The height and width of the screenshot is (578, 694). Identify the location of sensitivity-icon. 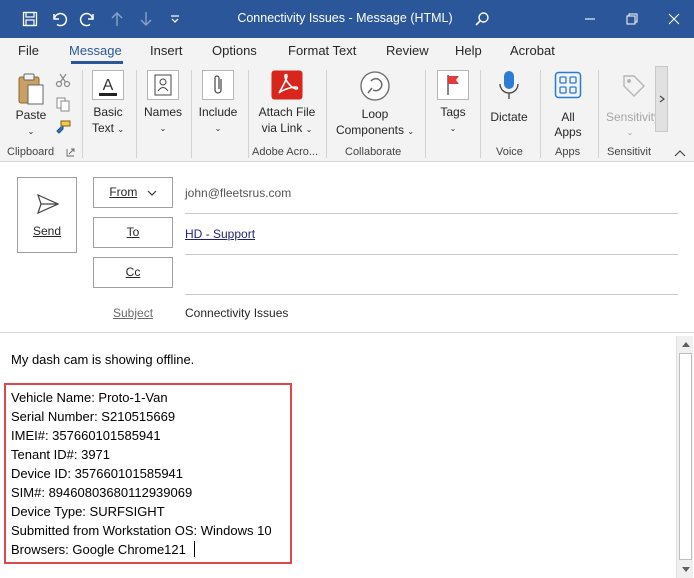
(634, 86).